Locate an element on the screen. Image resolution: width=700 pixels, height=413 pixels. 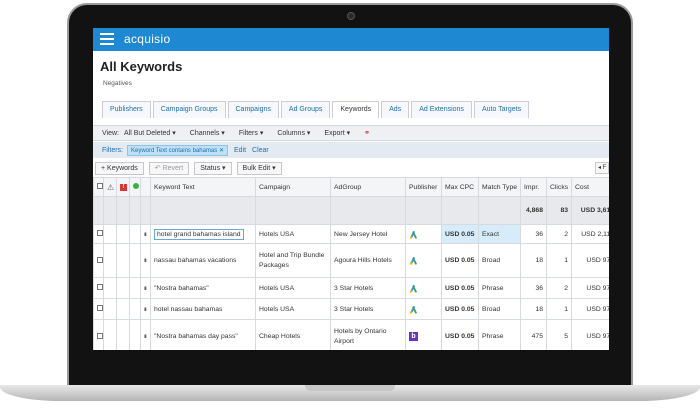
add-keywords-button: + Keywords is located at coordinates (119, 168).